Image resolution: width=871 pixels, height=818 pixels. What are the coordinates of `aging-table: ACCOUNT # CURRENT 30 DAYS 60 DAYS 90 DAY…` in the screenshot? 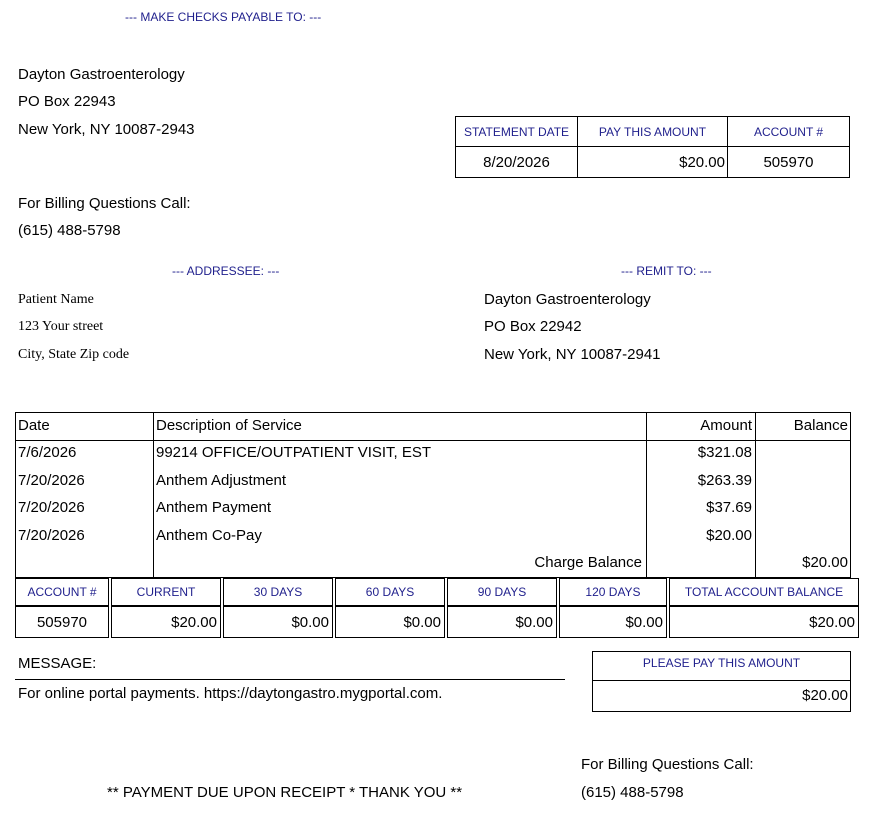 It's located at (437, 608).